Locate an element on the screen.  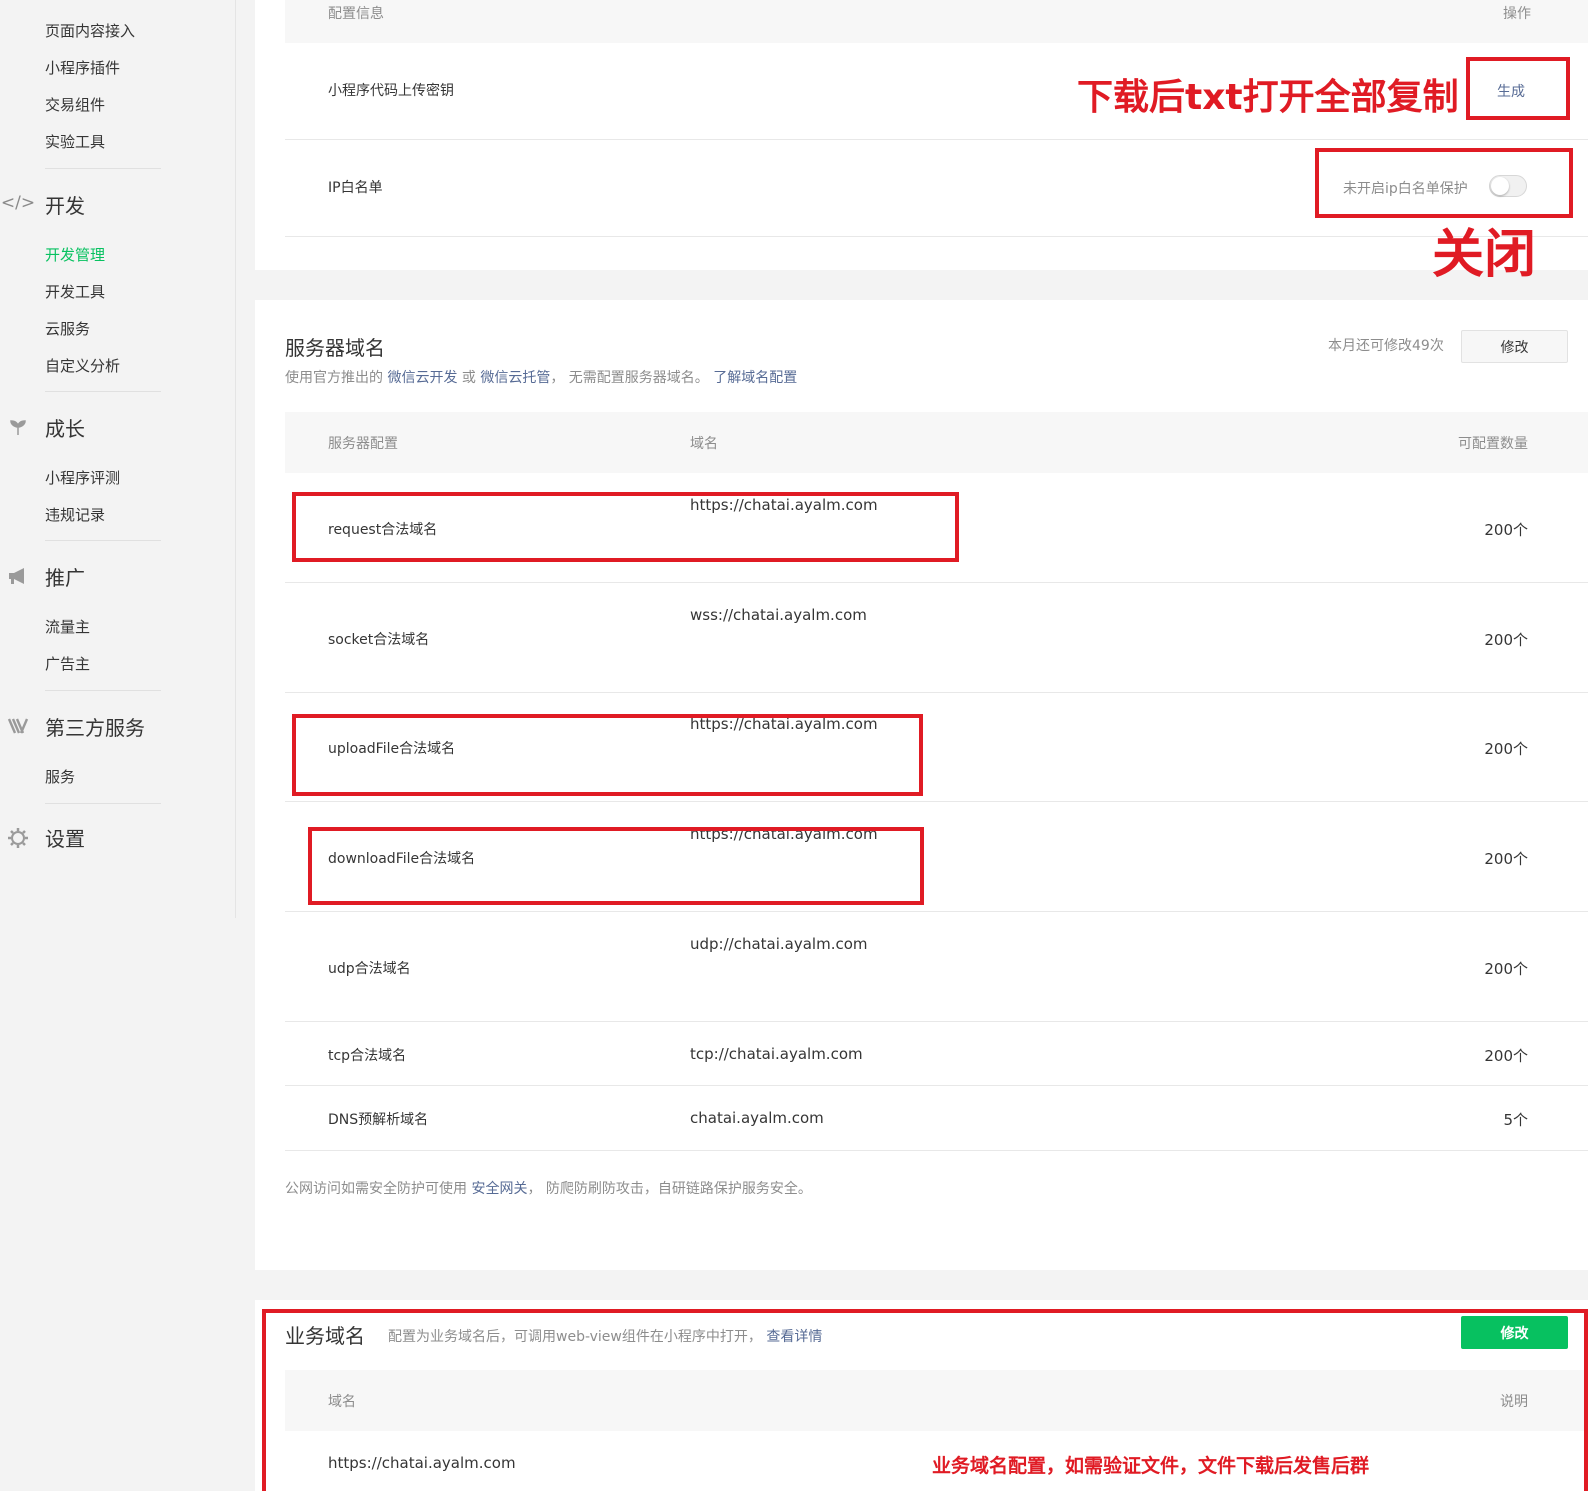
sprout-icon is located at coordinates (18, 427).